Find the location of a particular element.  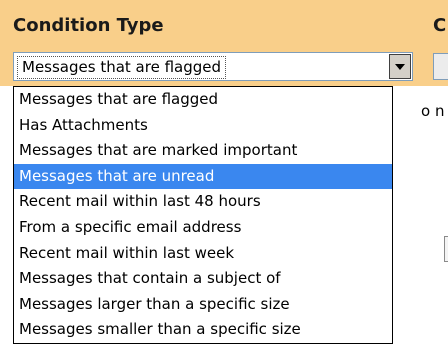

background-partial-control is located at coordinates (446, 249).